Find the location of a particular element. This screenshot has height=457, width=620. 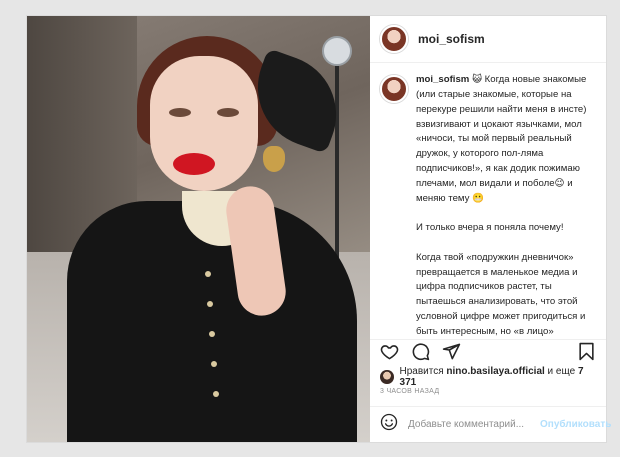

caption-username: moi_sofism is located at coordinates (442, 79).